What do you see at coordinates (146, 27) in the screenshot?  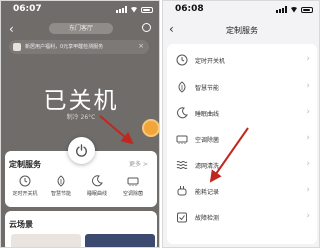 I see `settings-icon` at bounding box center [146, 27].